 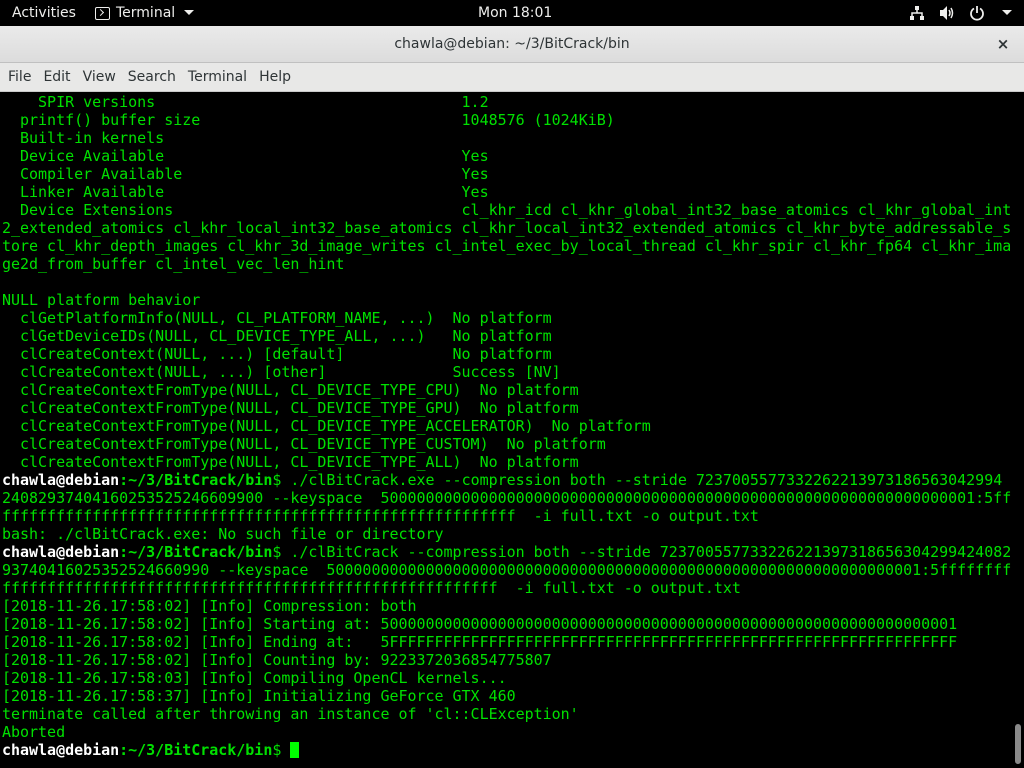 I want to click on app-menu-button: Terminal, so click(x=145, y=13).